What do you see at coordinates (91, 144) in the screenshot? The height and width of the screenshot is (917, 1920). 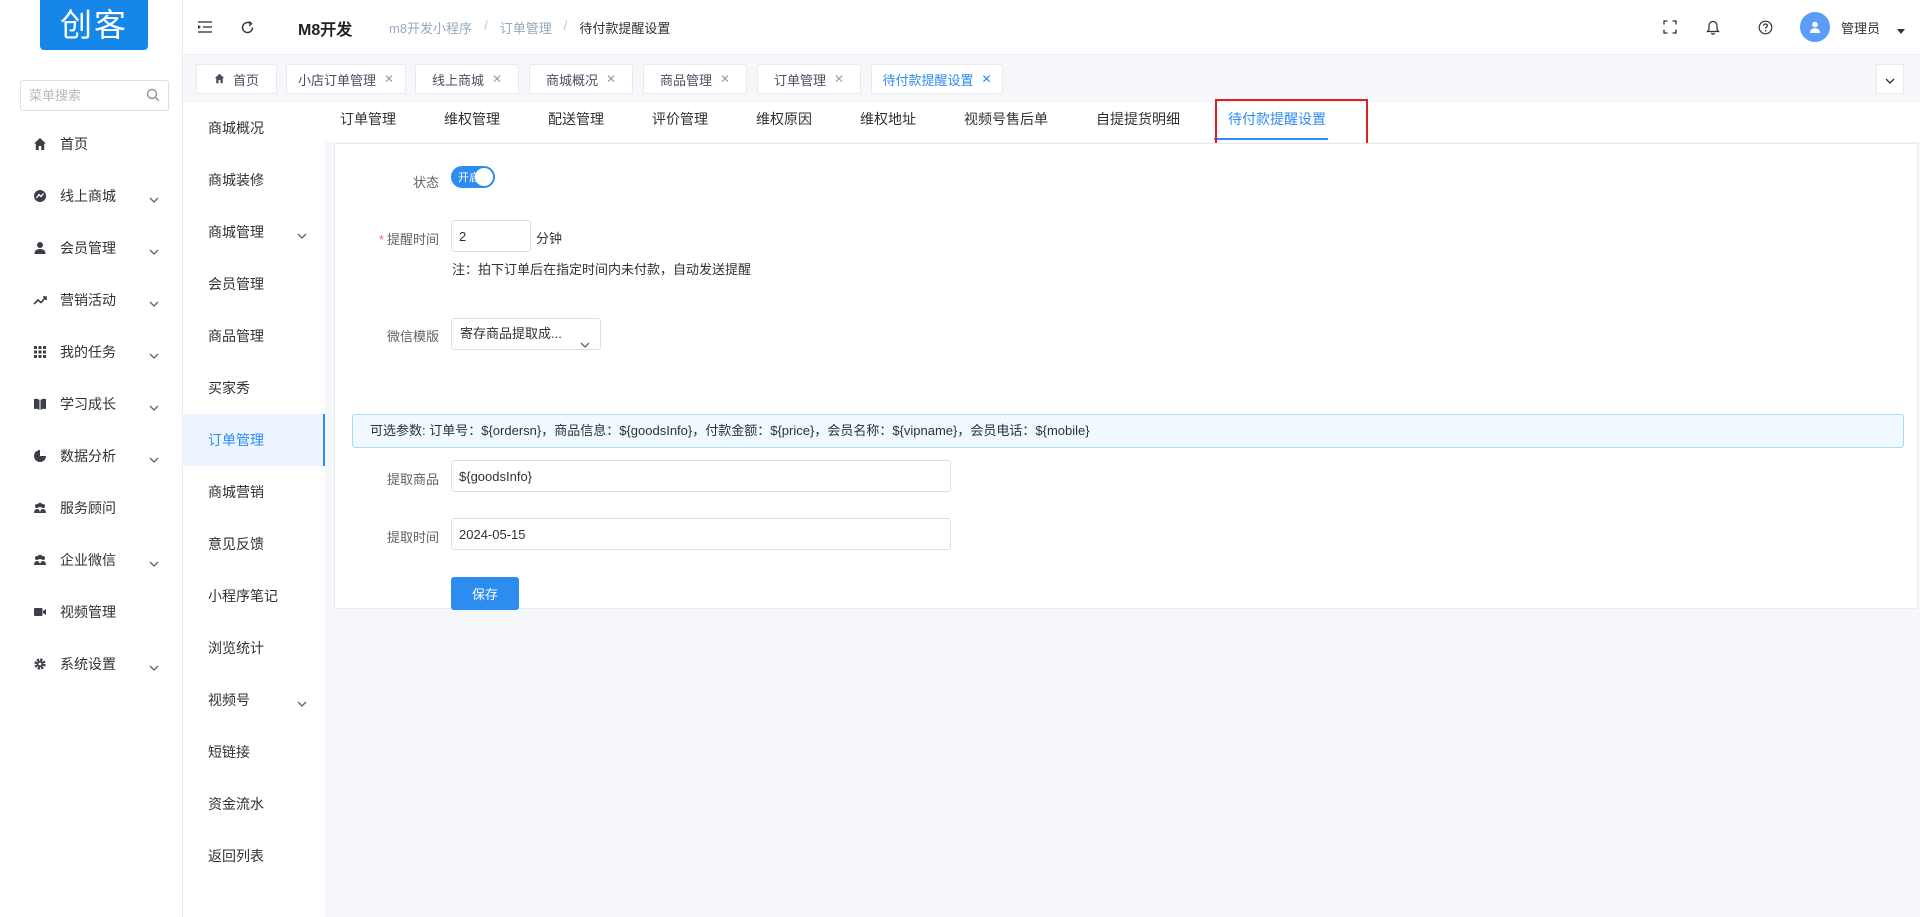 I see `sidebar-item-home: 首页` at bounding box center [91, 144].